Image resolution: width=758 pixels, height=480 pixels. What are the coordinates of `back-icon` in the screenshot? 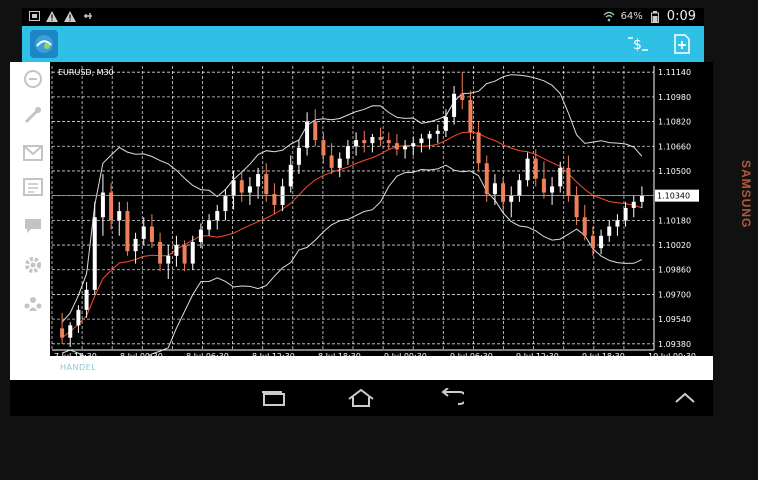 It's located at (451, 398).